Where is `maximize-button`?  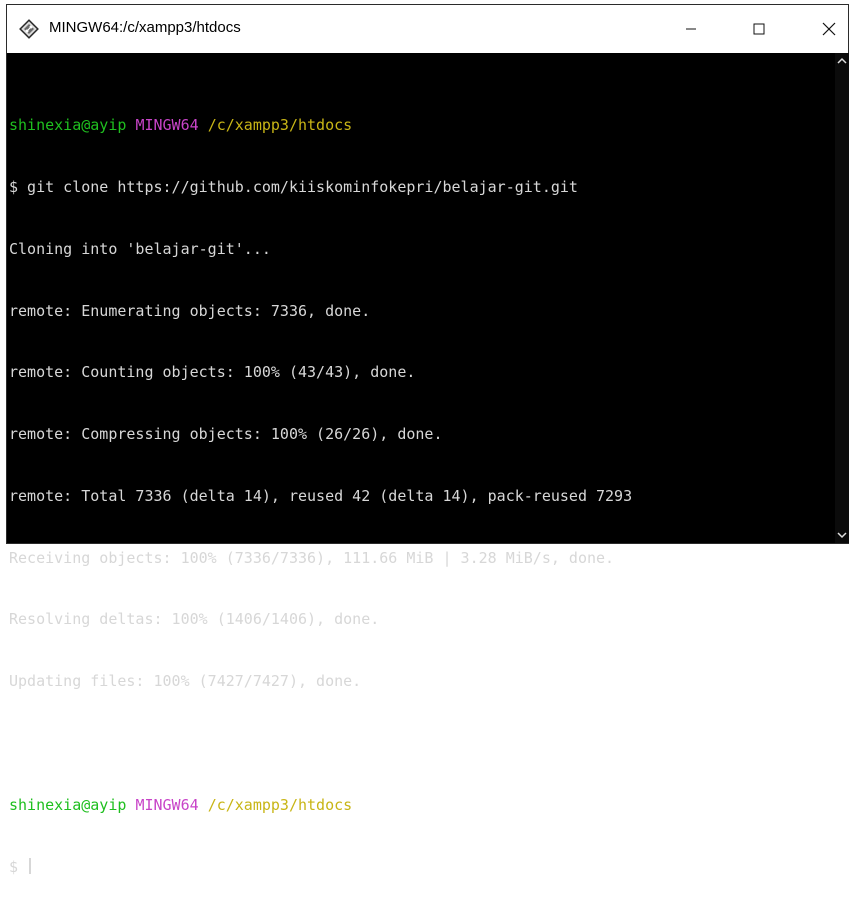 maximize-button is located at coordinates (759, 29).